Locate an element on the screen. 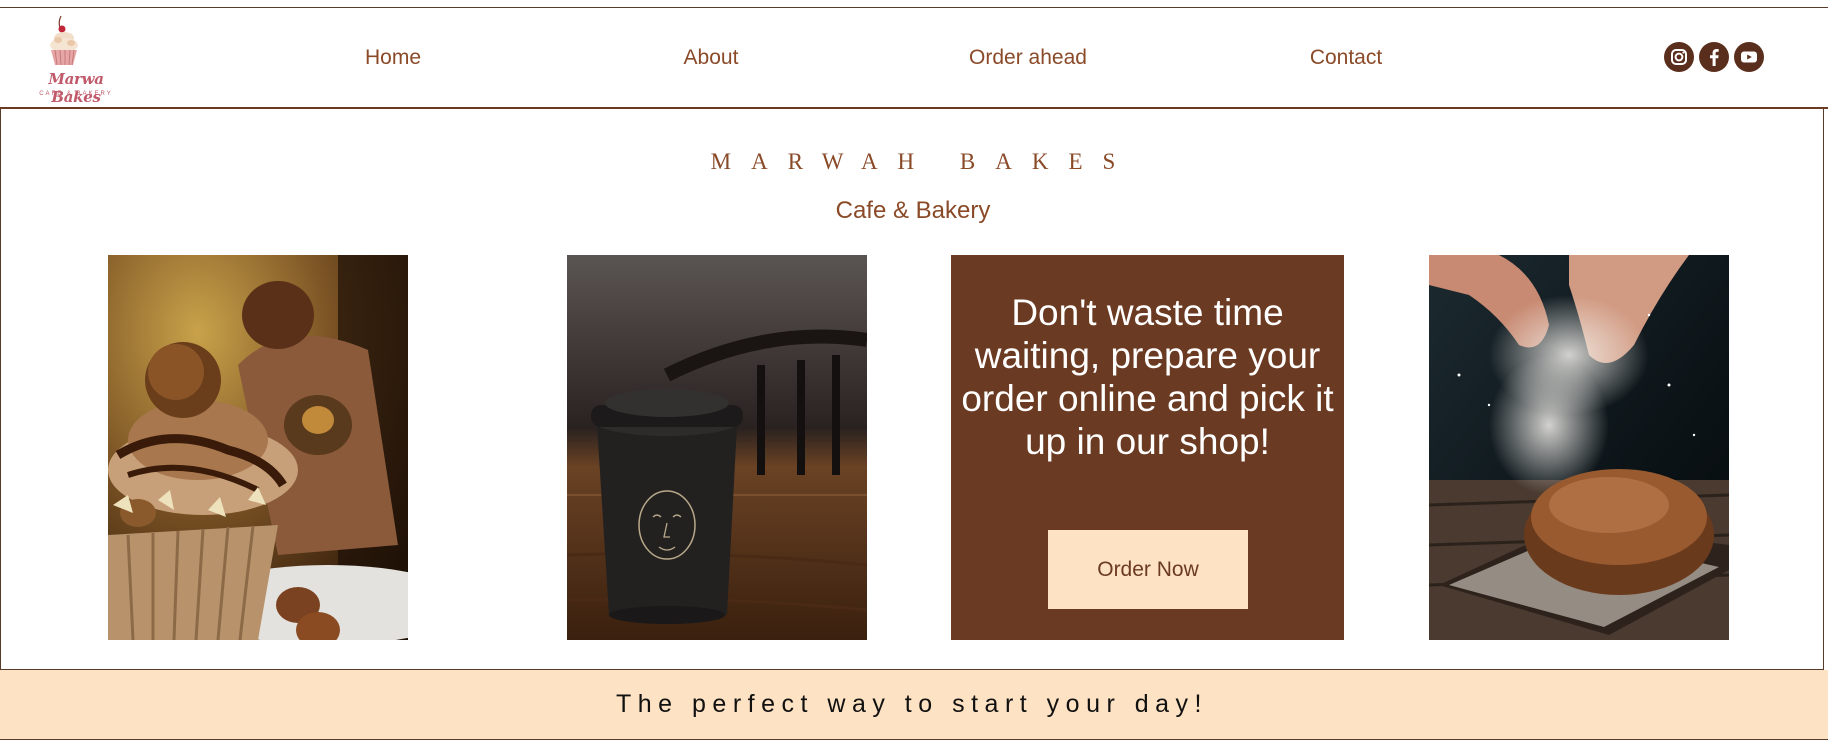  nav-link-contact: Contact is located at coordinates (1346, 58).